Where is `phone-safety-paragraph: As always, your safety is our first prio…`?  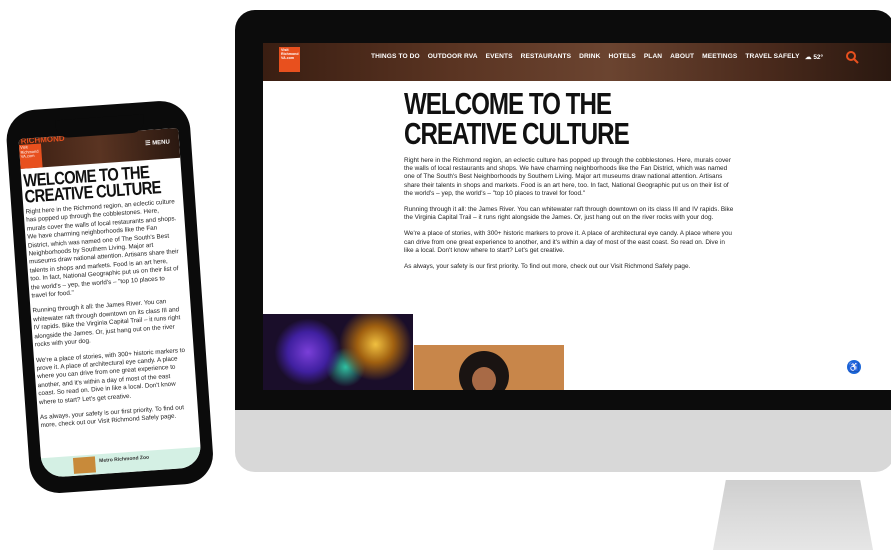 phone-safety-paragraph: As always, your safety is our first prio… is located at coordinates (112, 417).